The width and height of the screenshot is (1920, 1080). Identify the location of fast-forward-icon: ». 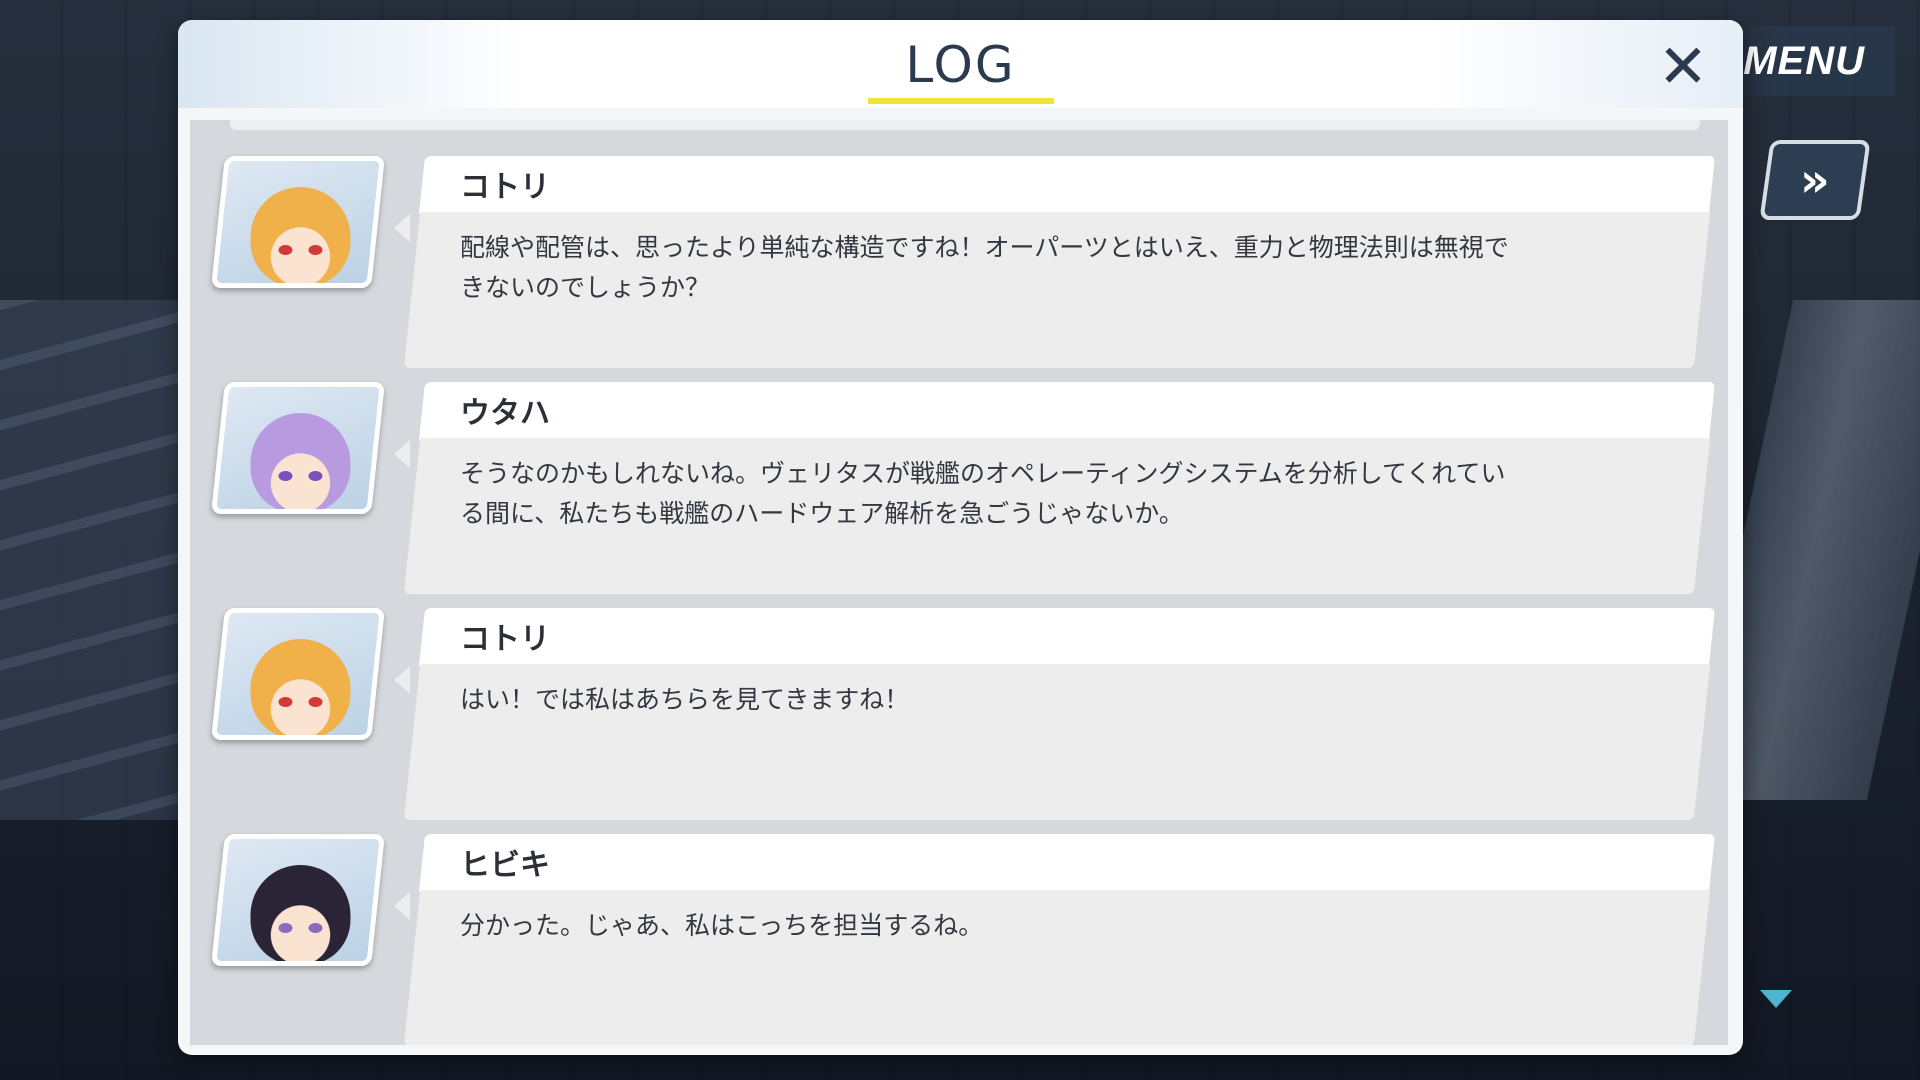
(1815, 180).